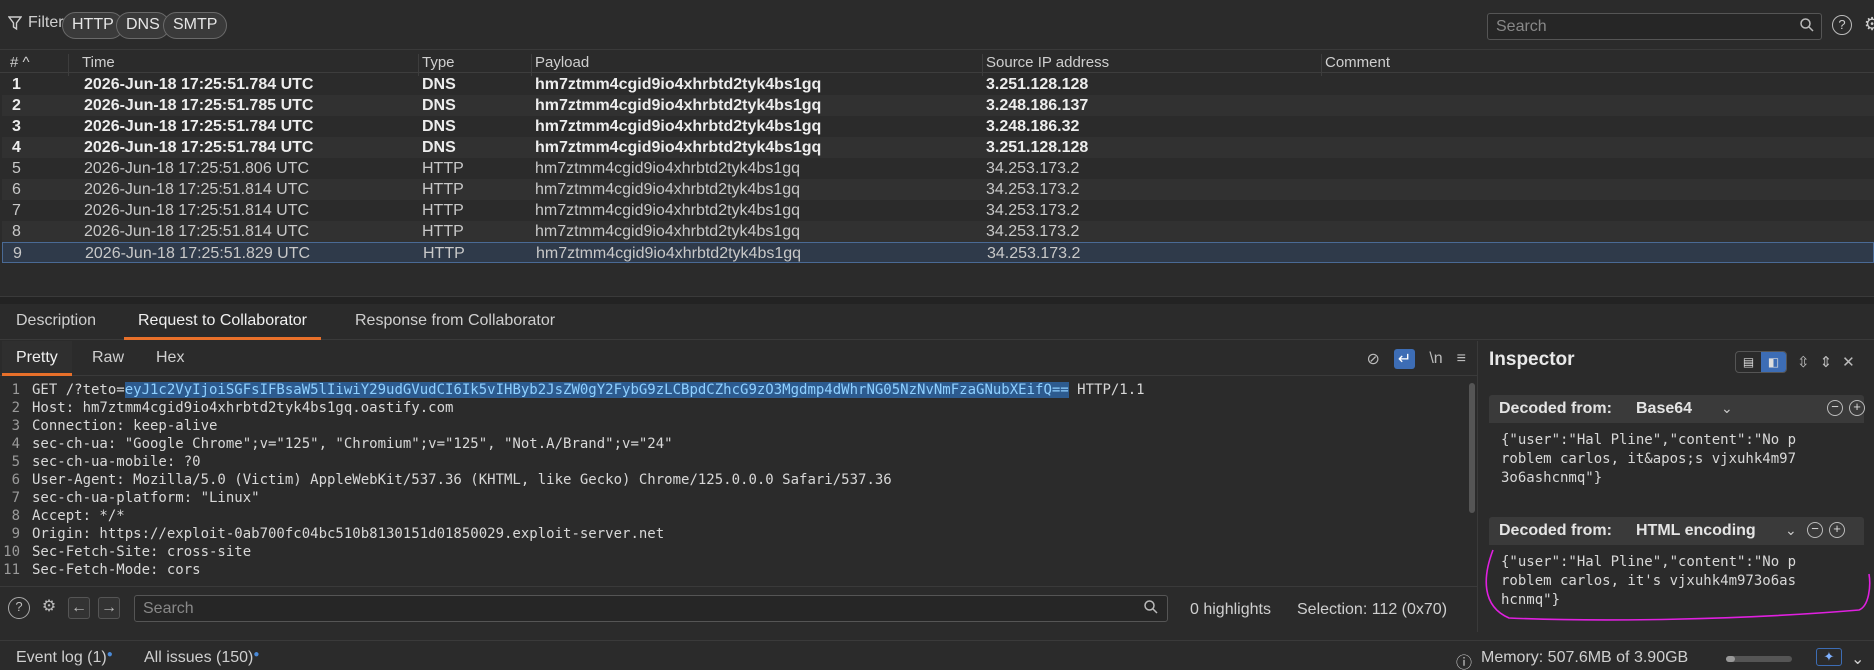 This screenshot has height=670, width=1874. What do you see at coordinates (937, 300) in the screenshot?
I see `pane-splitter` at bounding box center [937, 300].